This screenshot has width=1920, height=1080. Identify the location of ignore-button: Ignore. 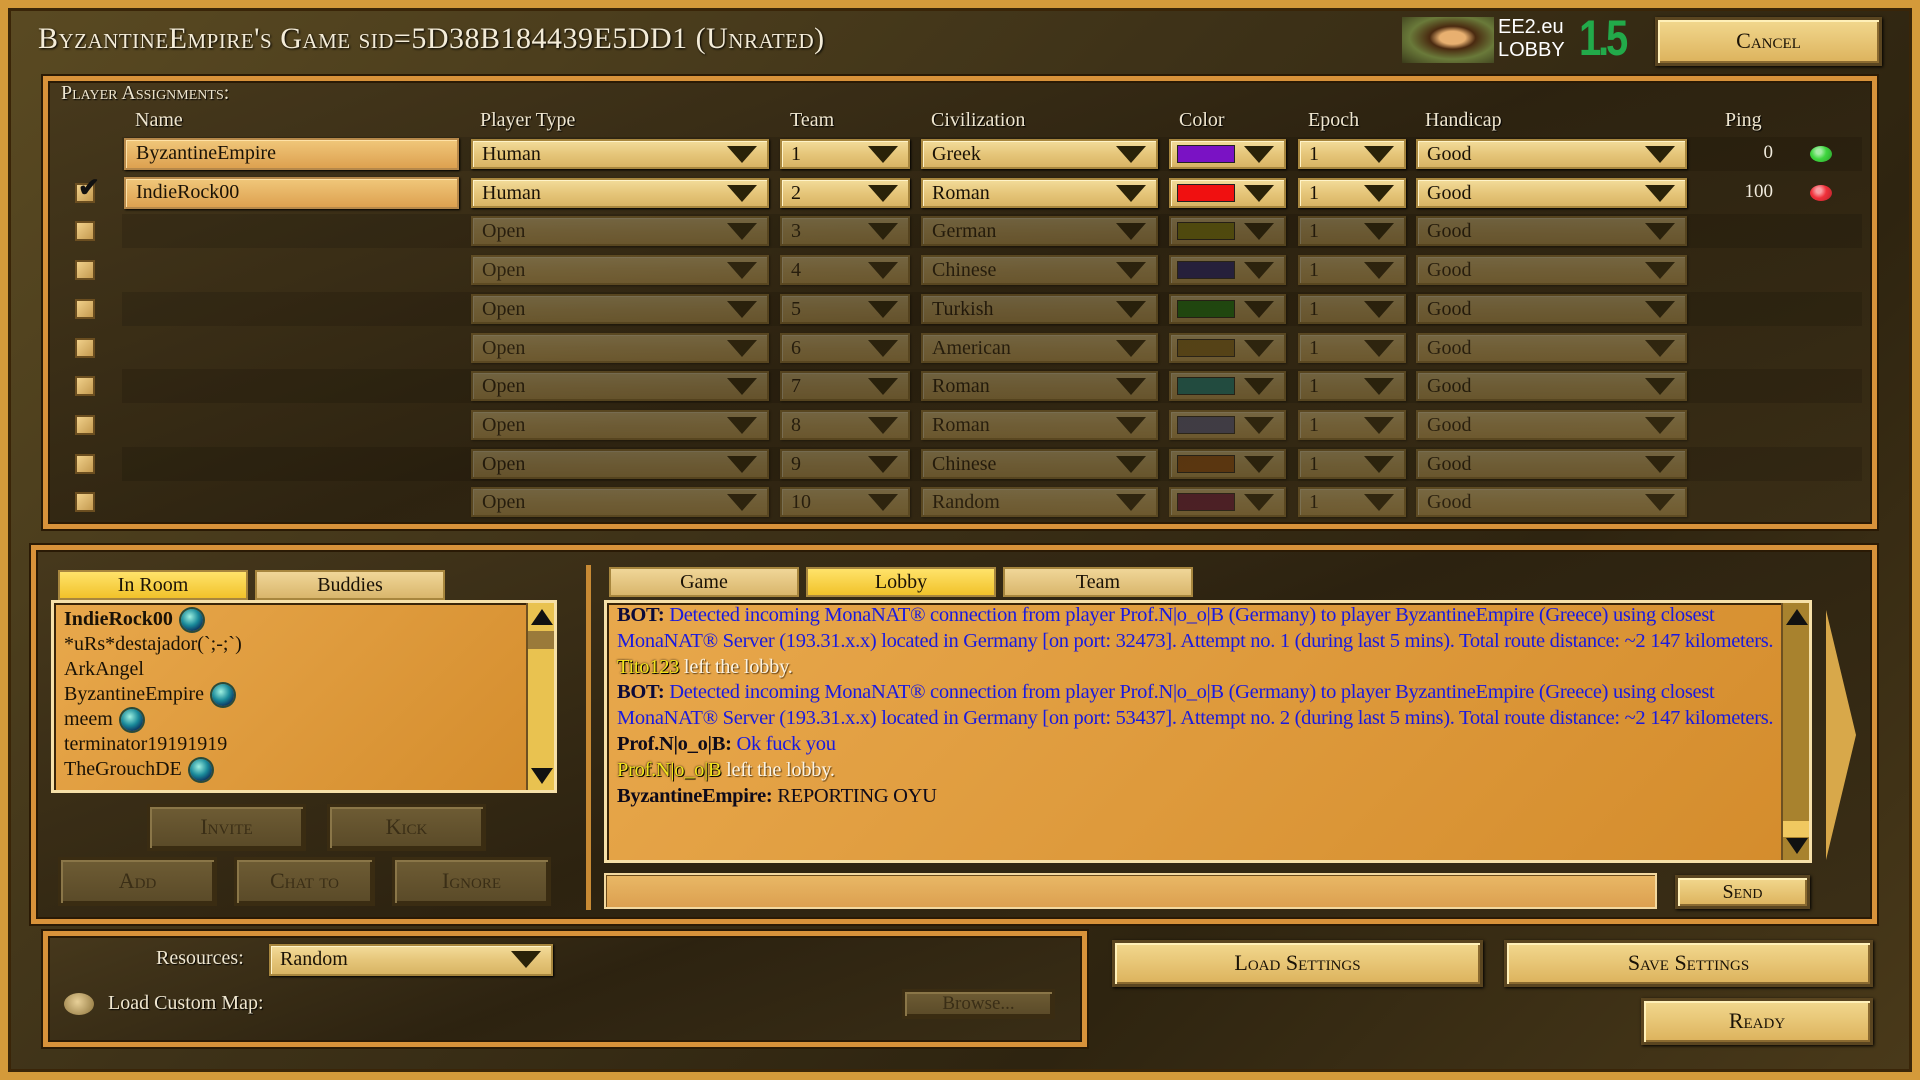
(471, 881).